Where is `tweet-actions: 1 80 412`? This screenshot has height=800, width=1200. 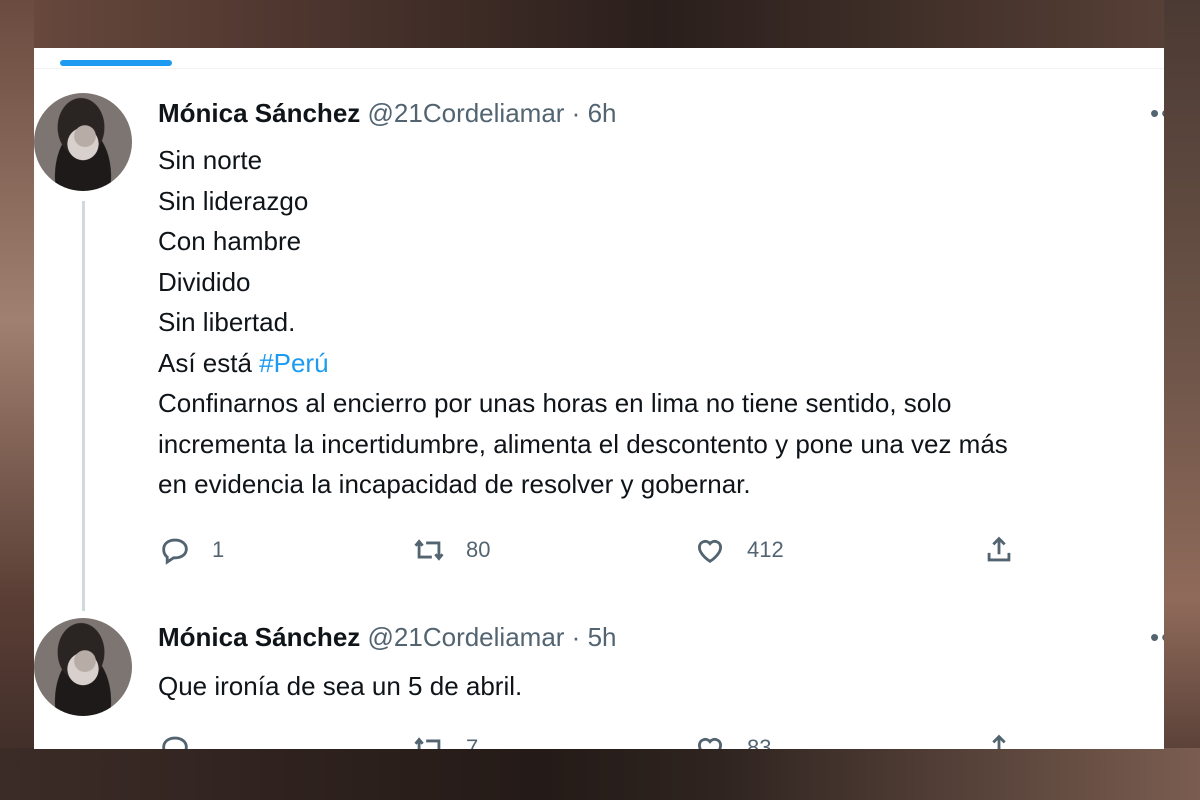 tweet-actions: 1 80 412 is located at coordinates (608, 550).